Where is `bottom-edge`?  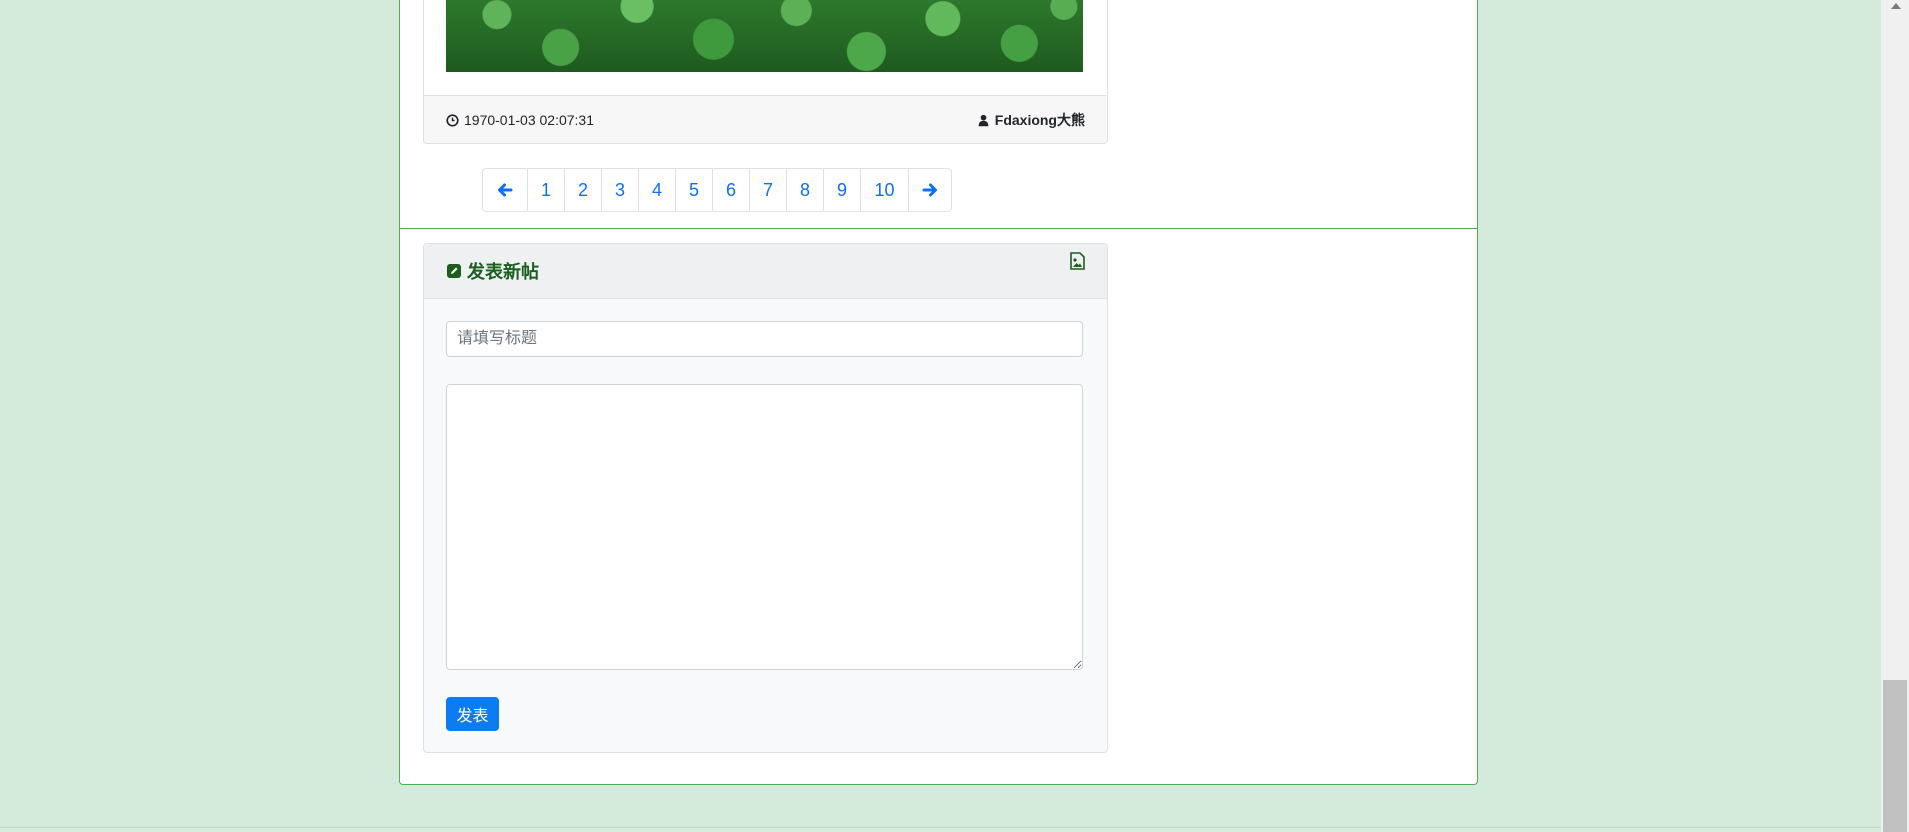 bottom-edge is located at coordinates (940, 827).